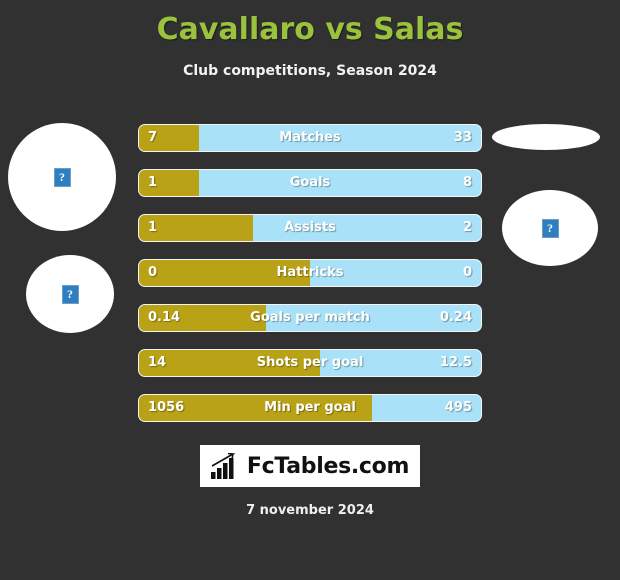 This screenshot has height=580, width=620. I want to click on home-player-photo: ?, so click(62, 177).